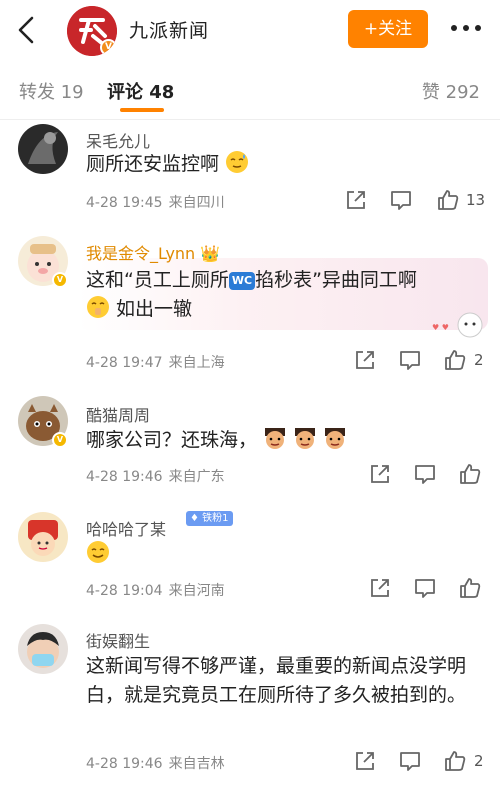  I want to click on comment-username: 哈哈哈了某, so click(126, 528).